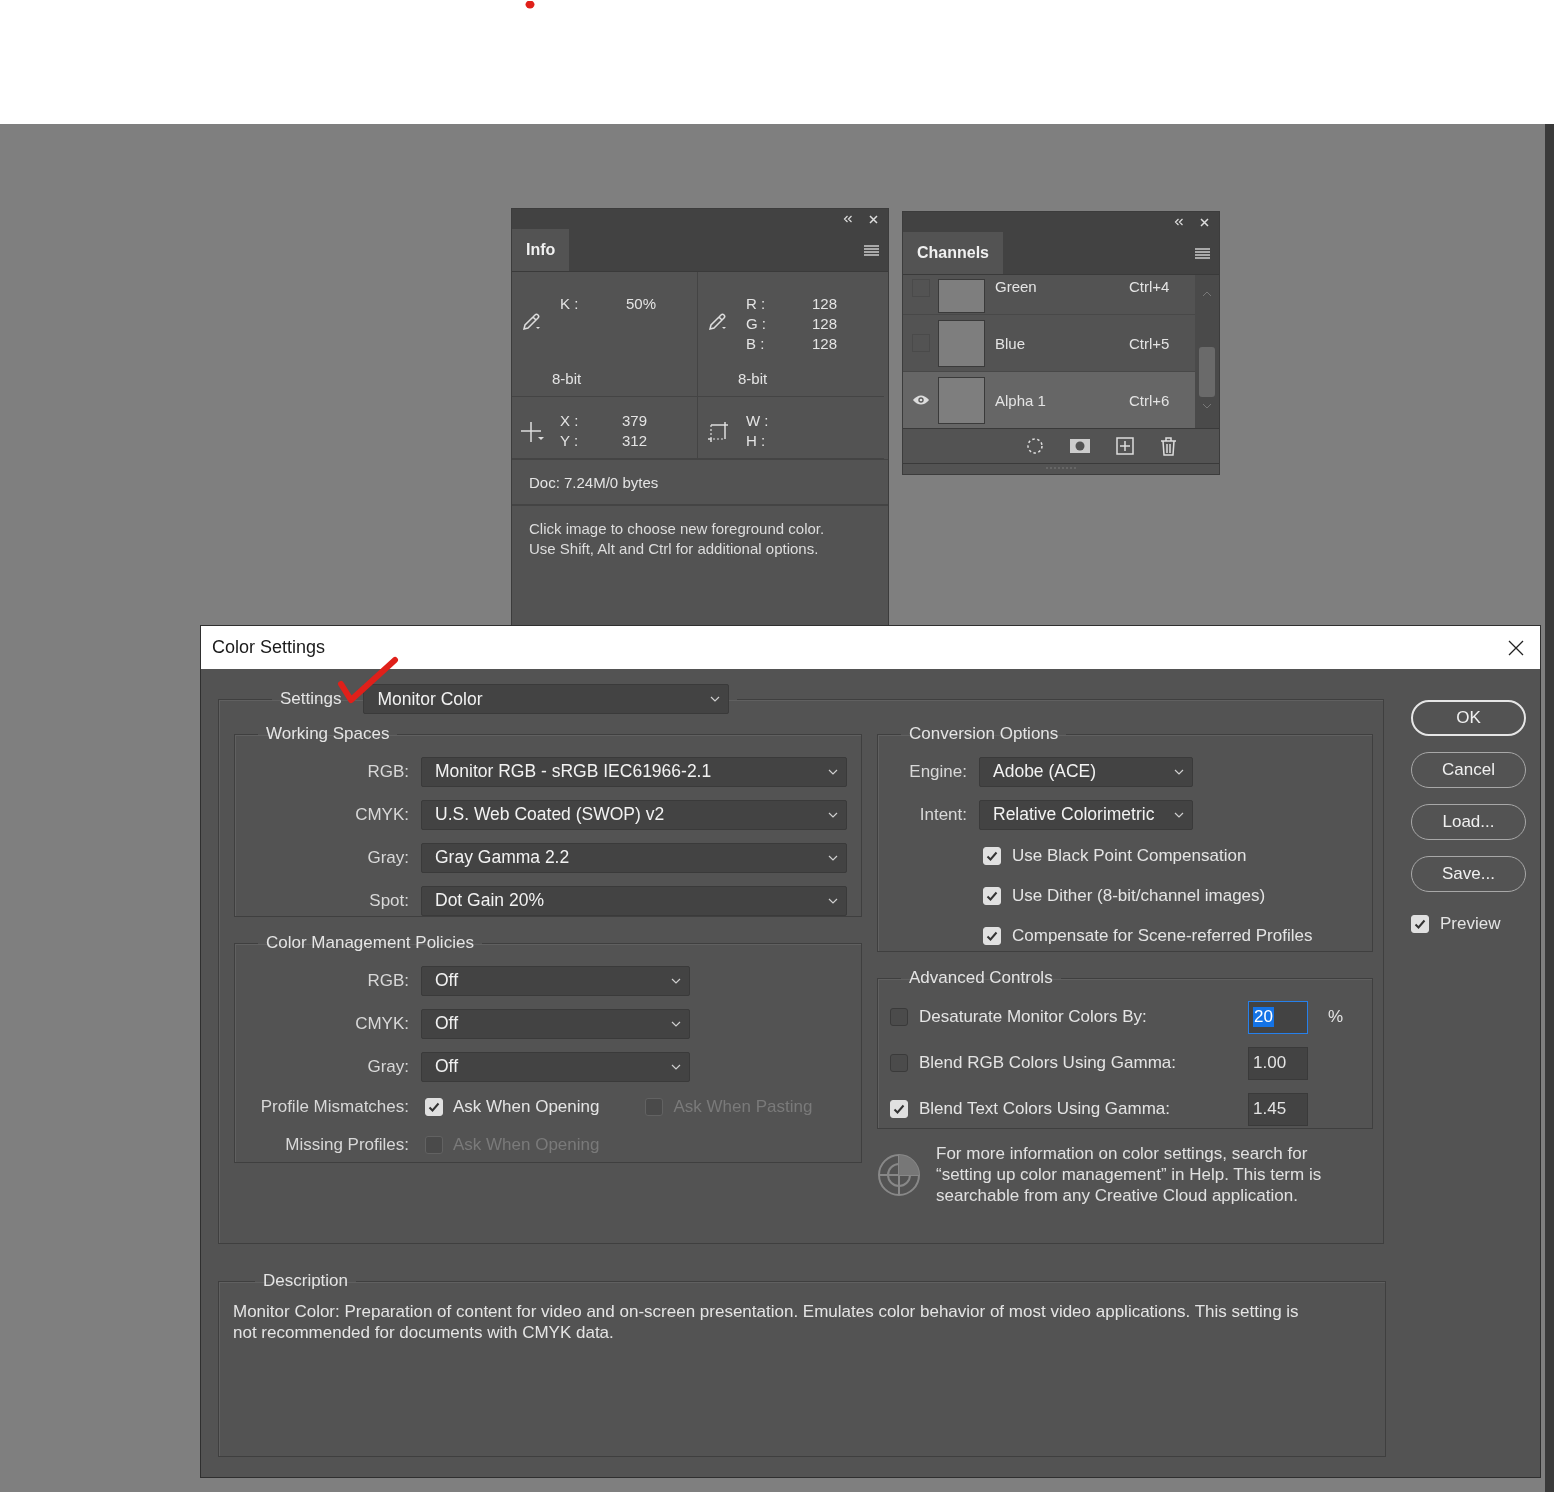 Image resolution: width=1554 pixels, height=1492 pixels. Describe the element at coordinates (1049, 400) in the screenshot. I see `channel-row: Alpha 1 Ctrl+6` at that location.